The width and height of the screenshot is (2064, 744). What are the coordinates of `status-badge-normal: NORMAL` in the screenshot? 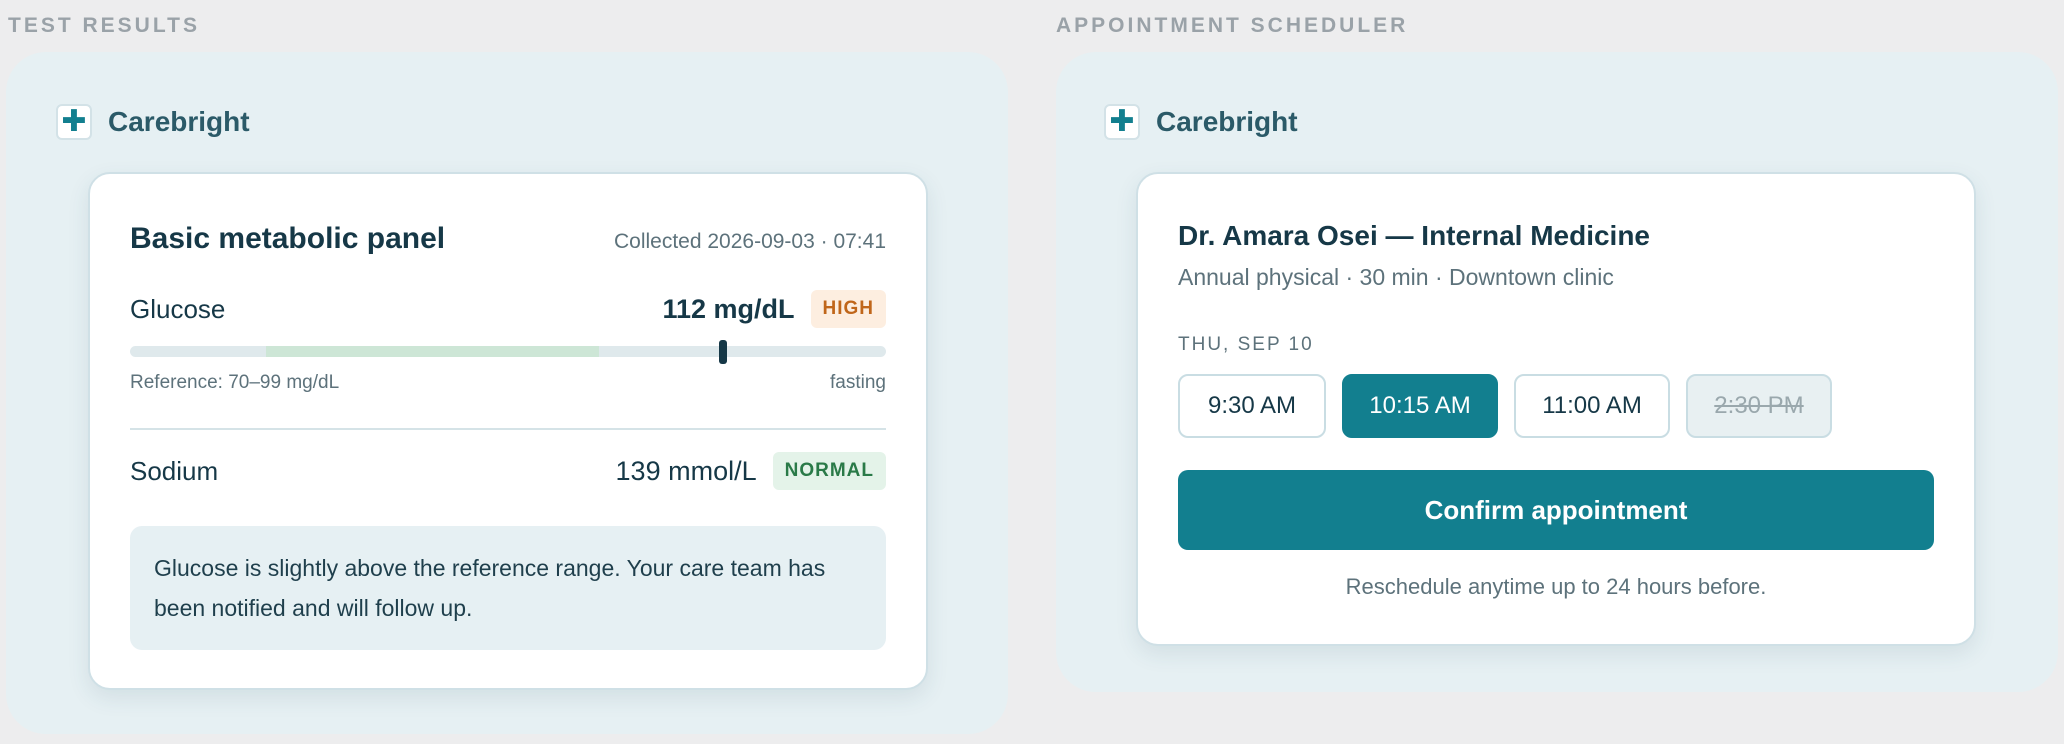 It's located at (829, 471).